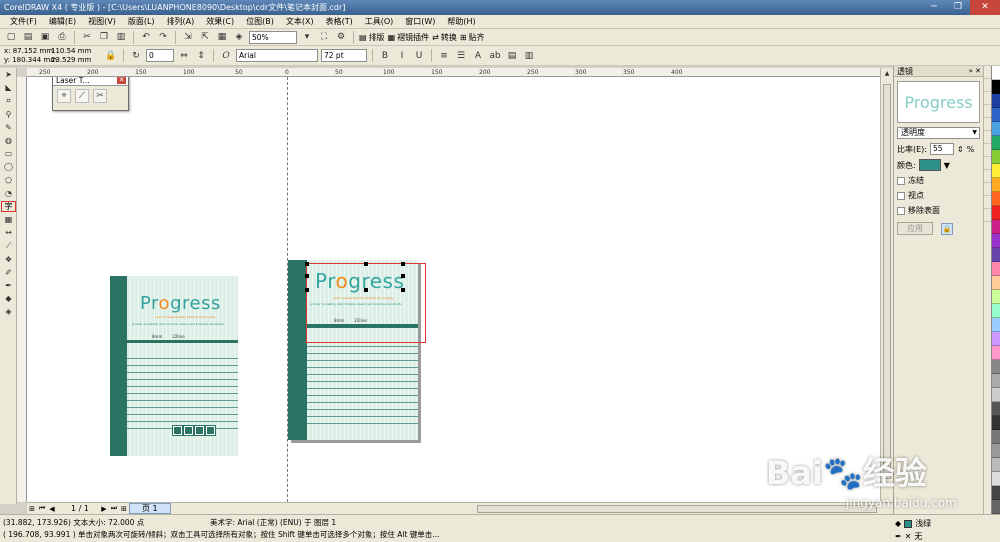 The width and height of the screenshot is (1000, 542). I want to click on interactive-blend-icon: ❖, so click(8, 259).